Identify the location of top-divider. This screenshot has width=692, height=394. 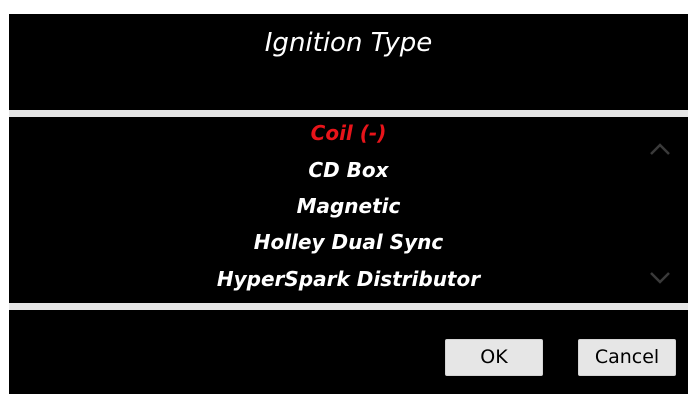
(348, 113).